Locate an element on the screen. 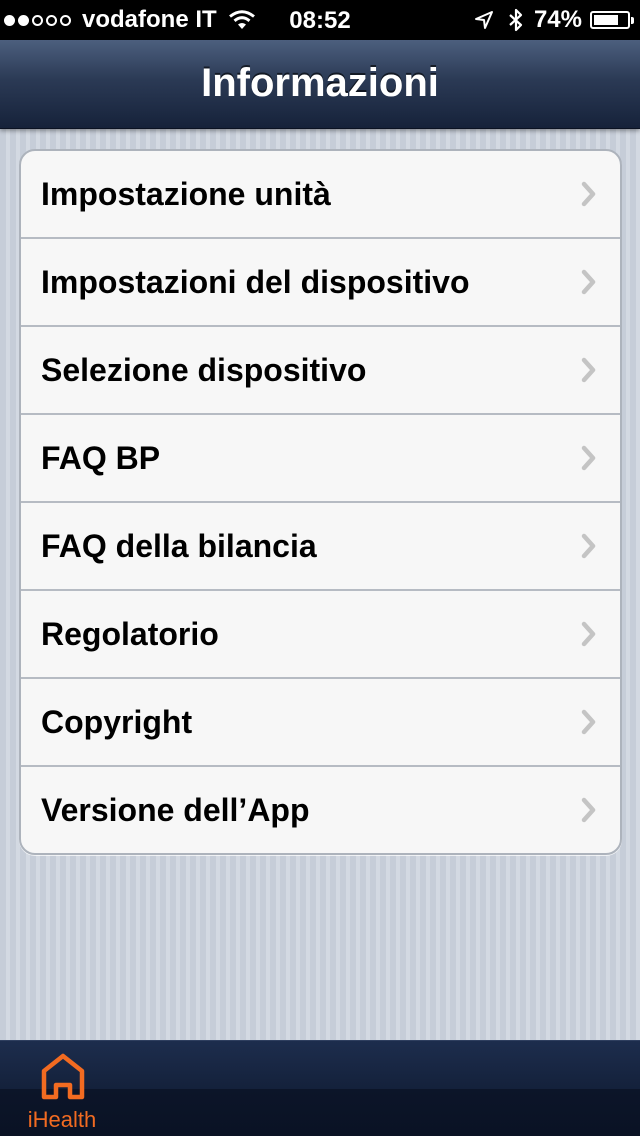 The width and height of the screenshot is (640, 1136). menu-row-label: Versione dell’App is located at coordinates (175, 810).